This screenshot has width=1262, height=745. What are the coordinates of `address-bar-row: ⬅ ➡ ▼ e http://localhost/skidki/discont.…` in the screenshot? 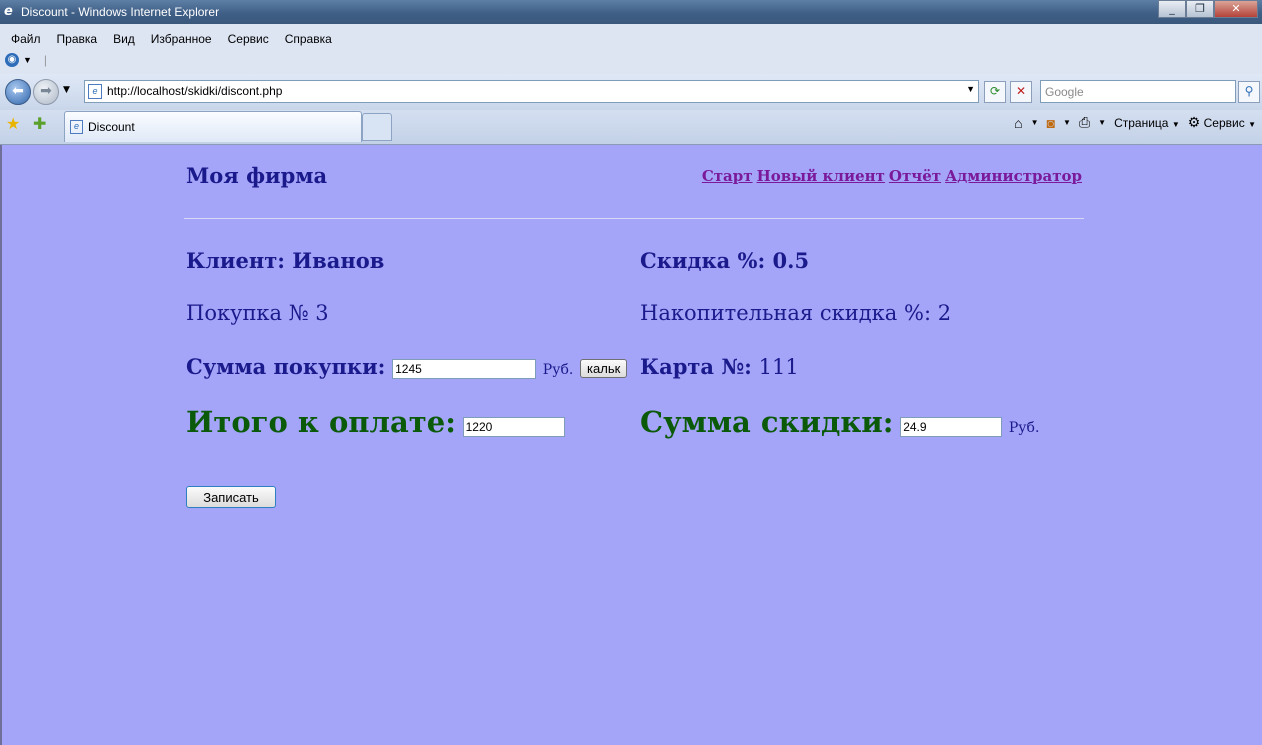 It's located at (631, 92).